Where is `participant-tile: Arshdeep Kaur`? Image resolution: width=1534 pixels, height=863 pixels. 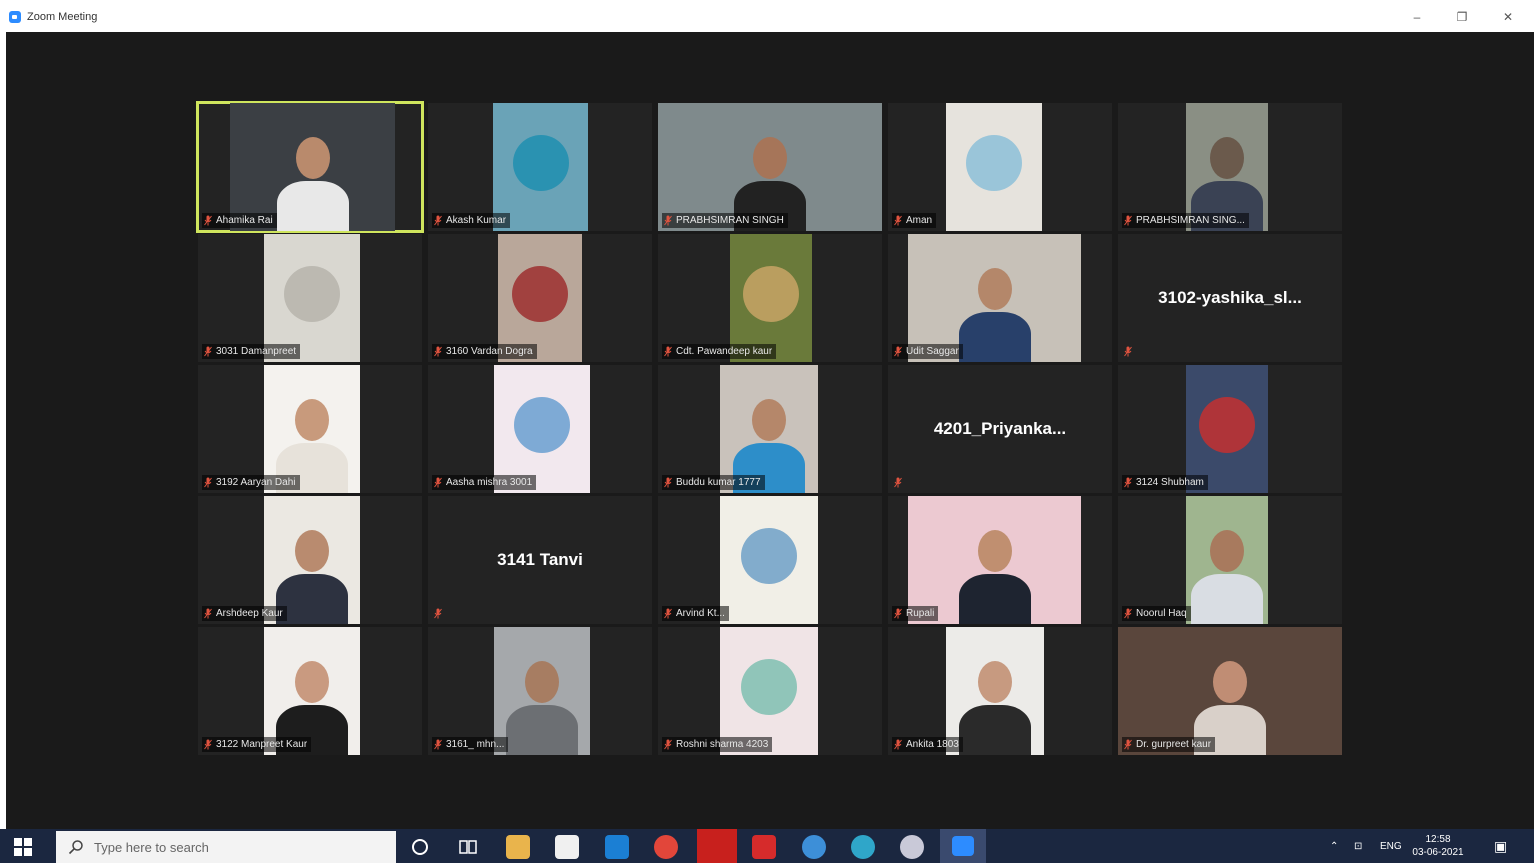 participant-tile: Arshdeep Kaur is located at coordinates (310, 560).